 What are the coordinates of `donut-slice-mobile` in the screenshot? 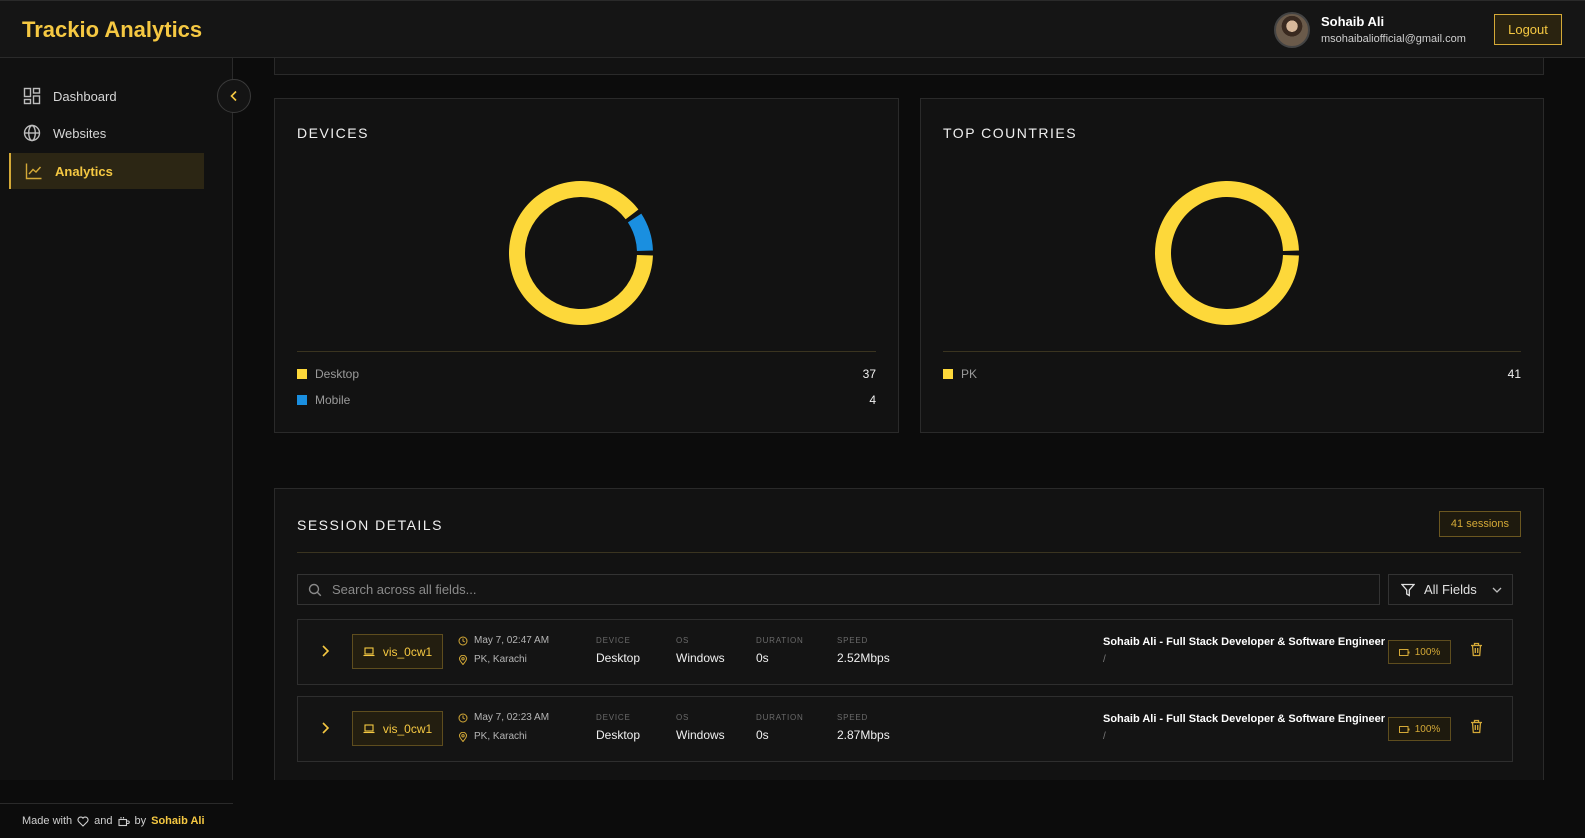 It's located at (640, 232).